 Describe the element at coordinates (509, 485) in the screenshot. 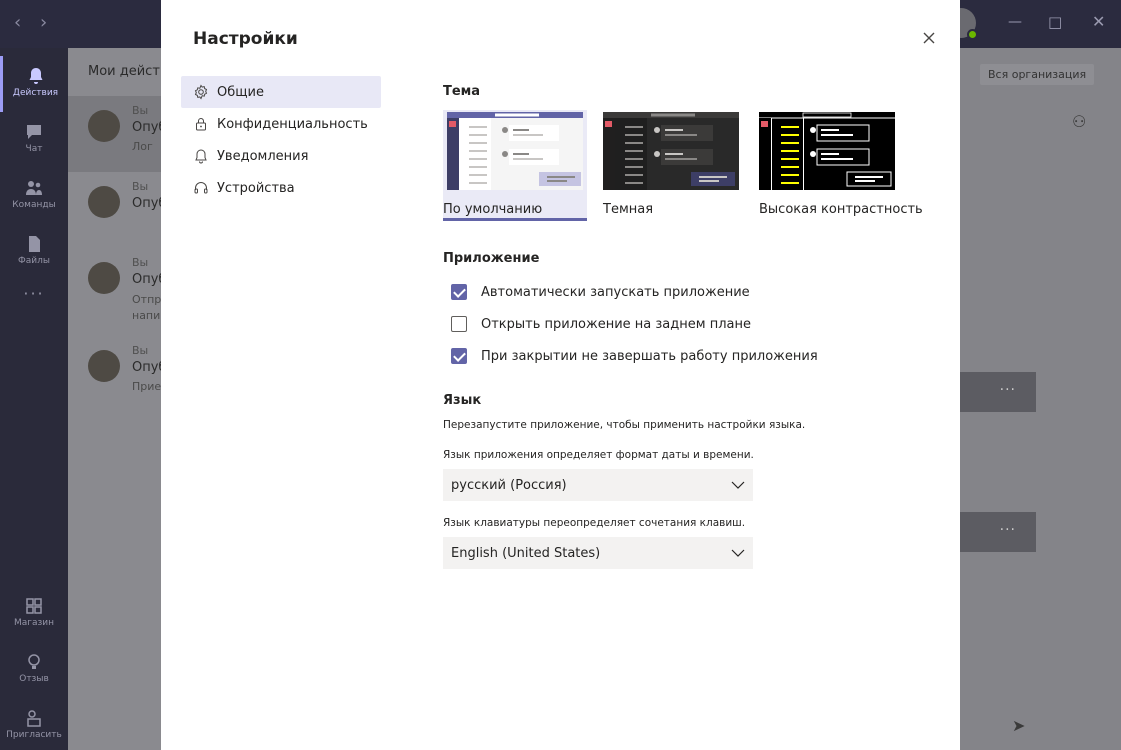

I see `app-language-value: русский (Россия)` at that location.